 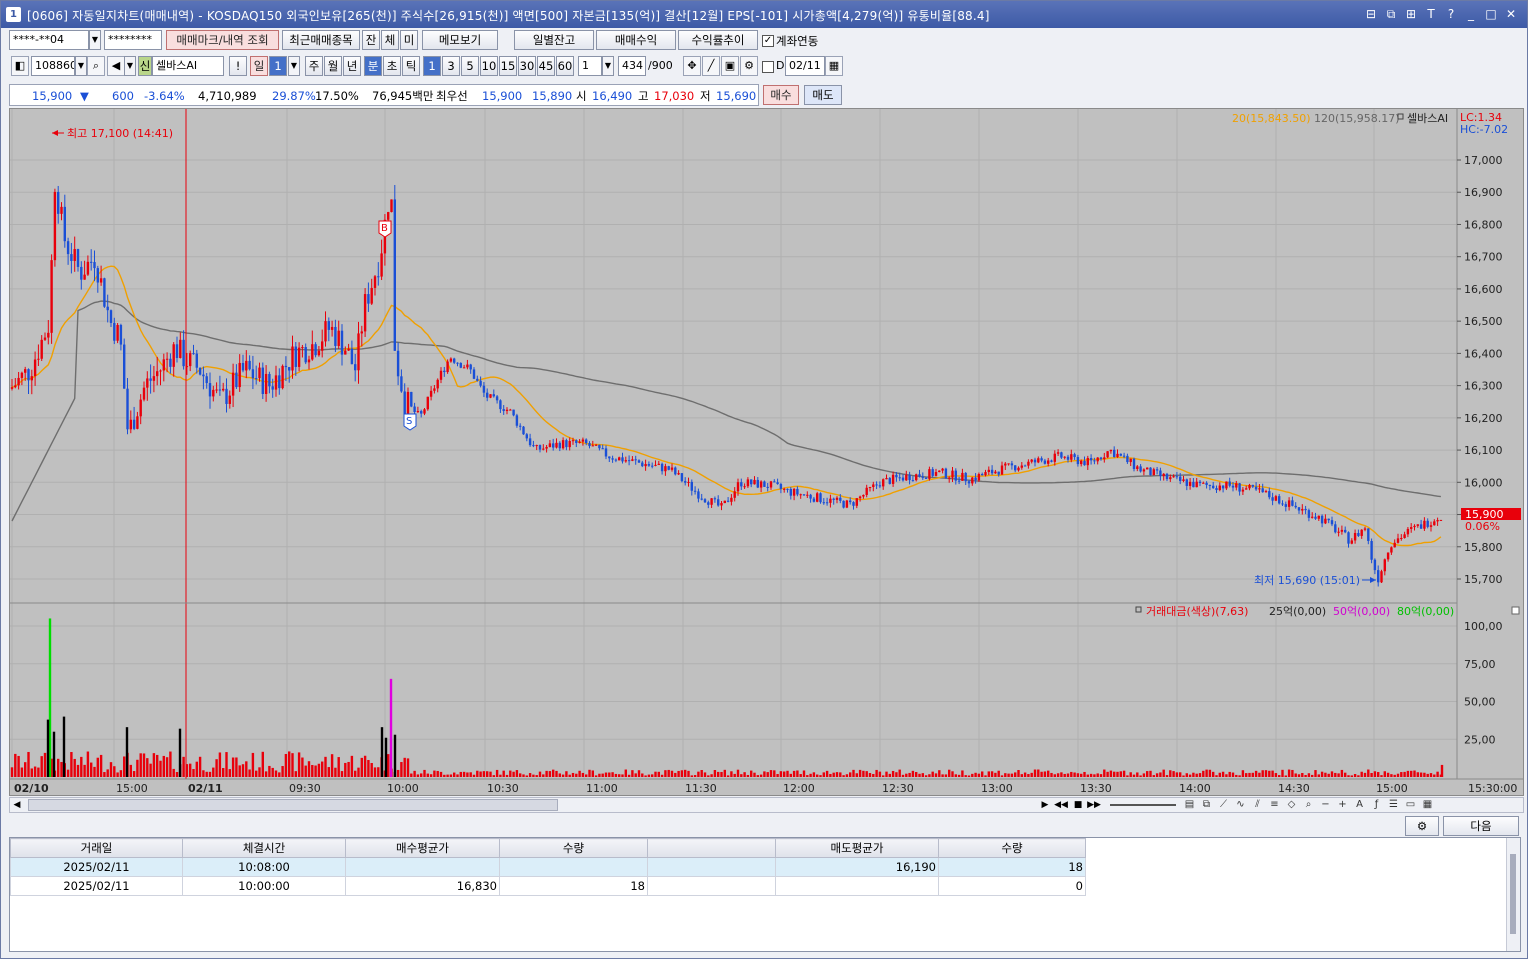 I want to click on period-num-field: 1, so click(x=278, y=66).